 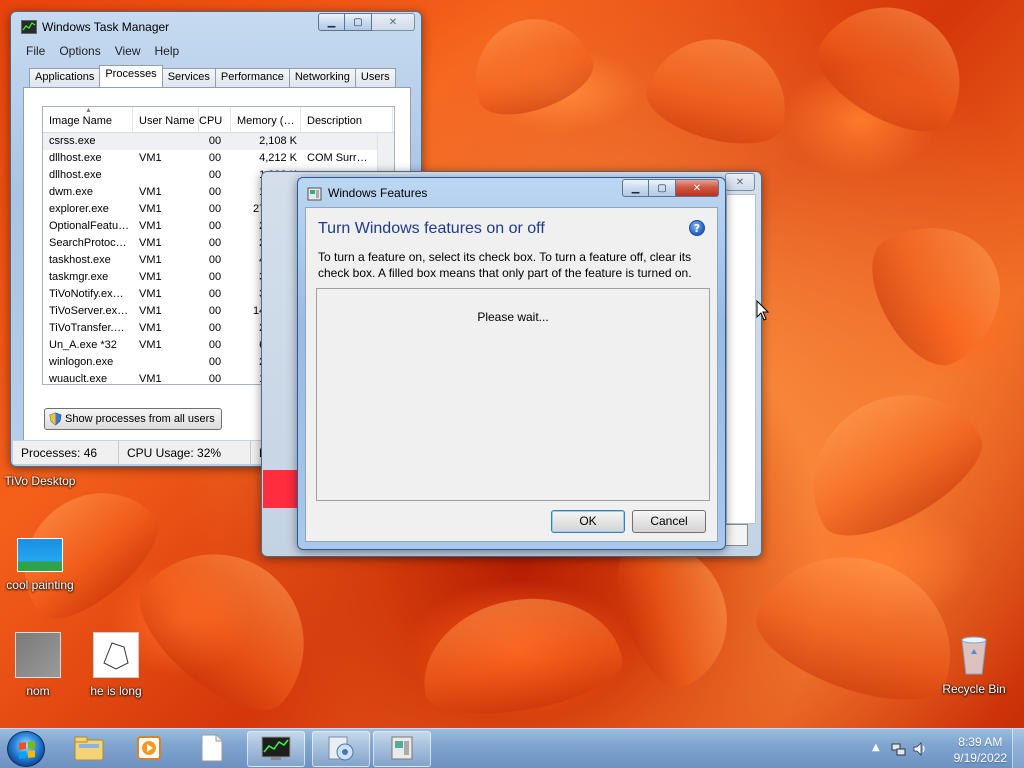 I want to click on taskbar: ▲ 8:39 AM 9/19/2022, so click(x=512, y=748).